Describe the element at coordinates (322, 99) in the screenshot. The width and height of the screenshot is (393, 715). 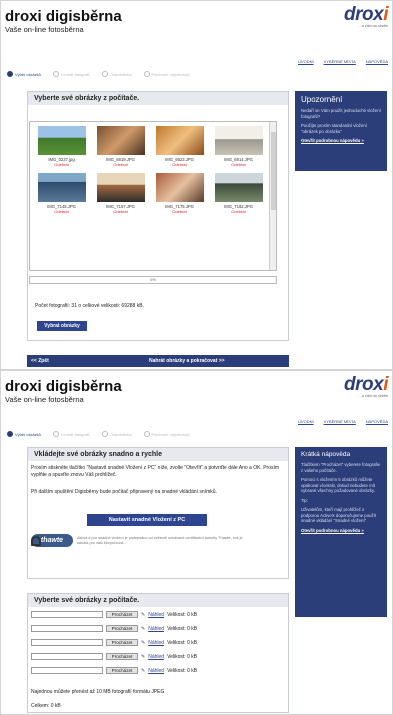
I see `sidebar-title: Upozornění` at that location.